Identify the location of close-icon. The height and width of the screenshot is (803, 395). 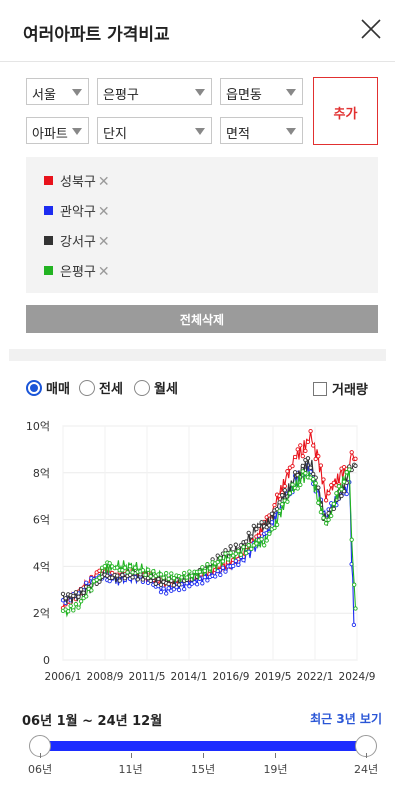
(371, 29).